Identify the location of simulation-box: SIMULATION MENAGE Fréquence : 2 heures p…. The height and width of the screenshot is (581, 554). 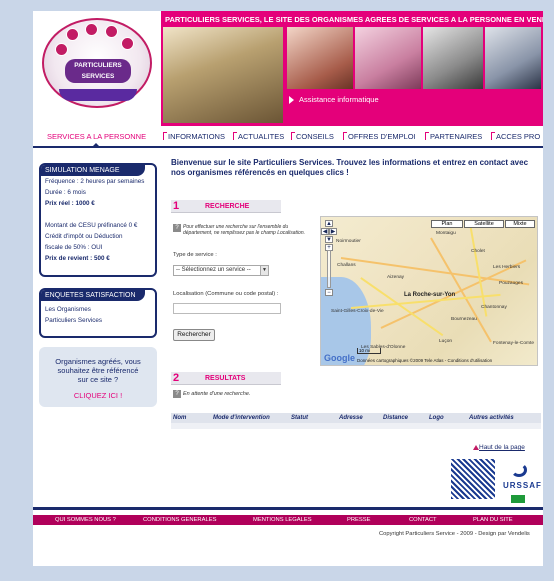
(98, 220).